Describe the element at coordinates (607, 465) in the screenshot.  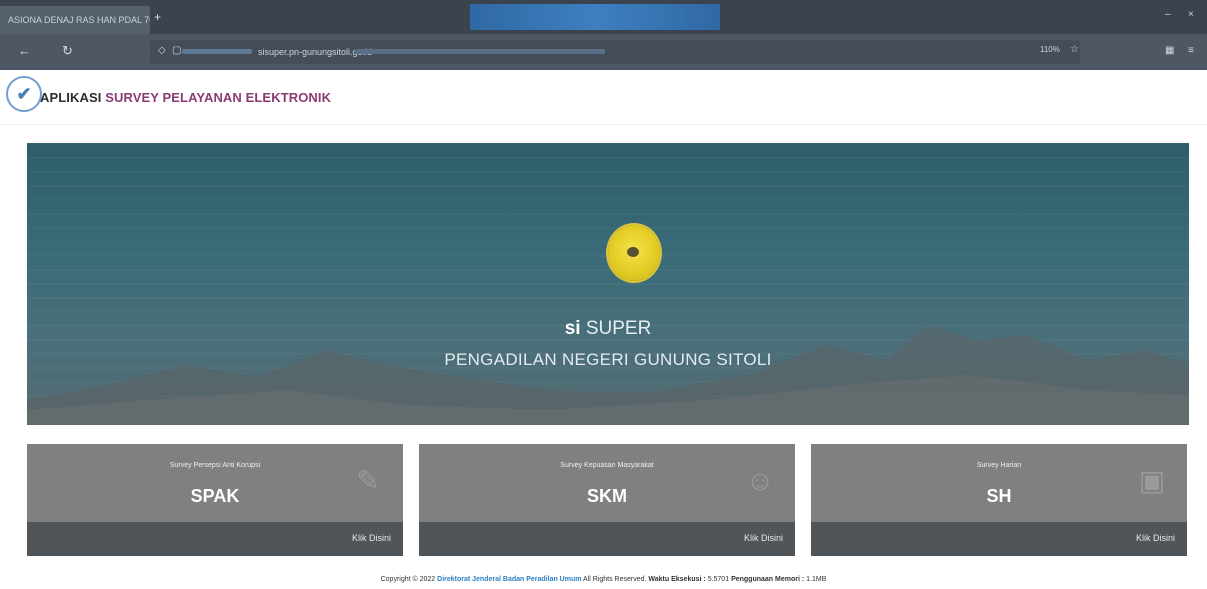
I see `card-subtitle: Survey Kepuasan Masyarakat` at that location.